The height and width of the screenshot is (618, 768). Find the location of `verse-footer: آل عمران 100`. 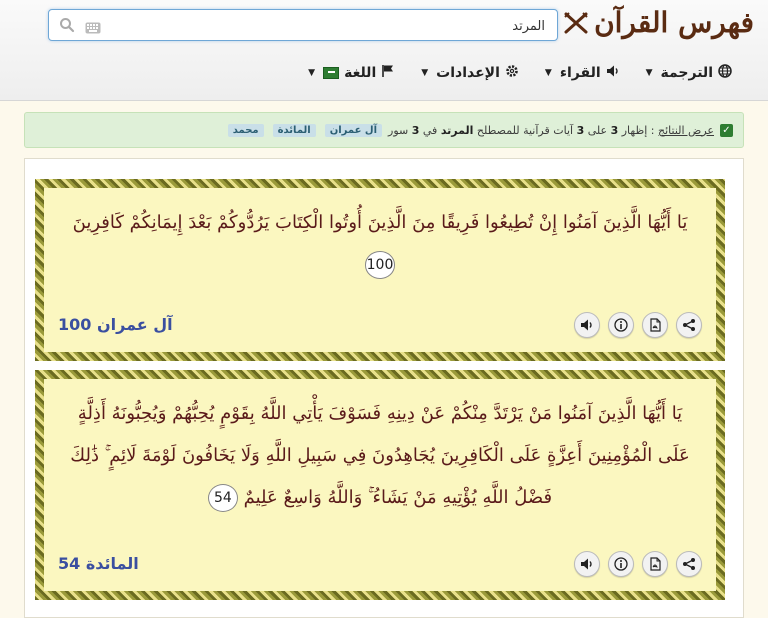

verse-footer: آل عمران 100 is located at coordinates (380, 326).